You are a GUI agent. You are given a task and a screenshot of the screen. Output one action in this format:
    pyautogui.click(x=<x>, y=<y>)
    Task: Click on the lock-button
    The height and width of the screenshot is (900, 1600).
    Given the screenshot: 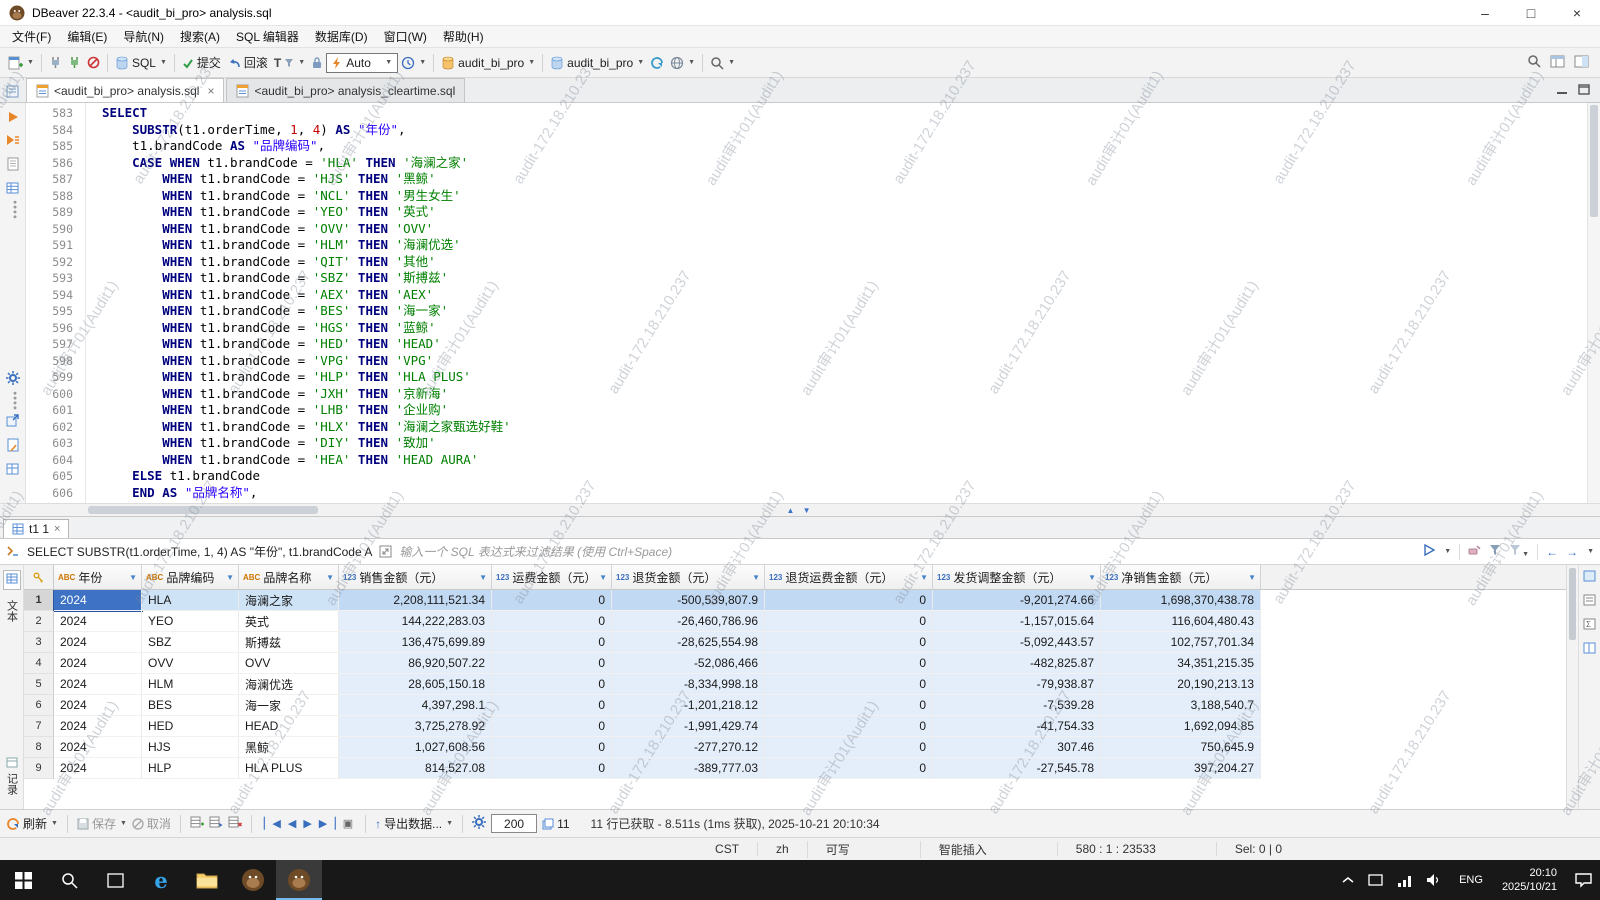 What is the action you would take?
    pyautogui.click(x=317, y=62)
    